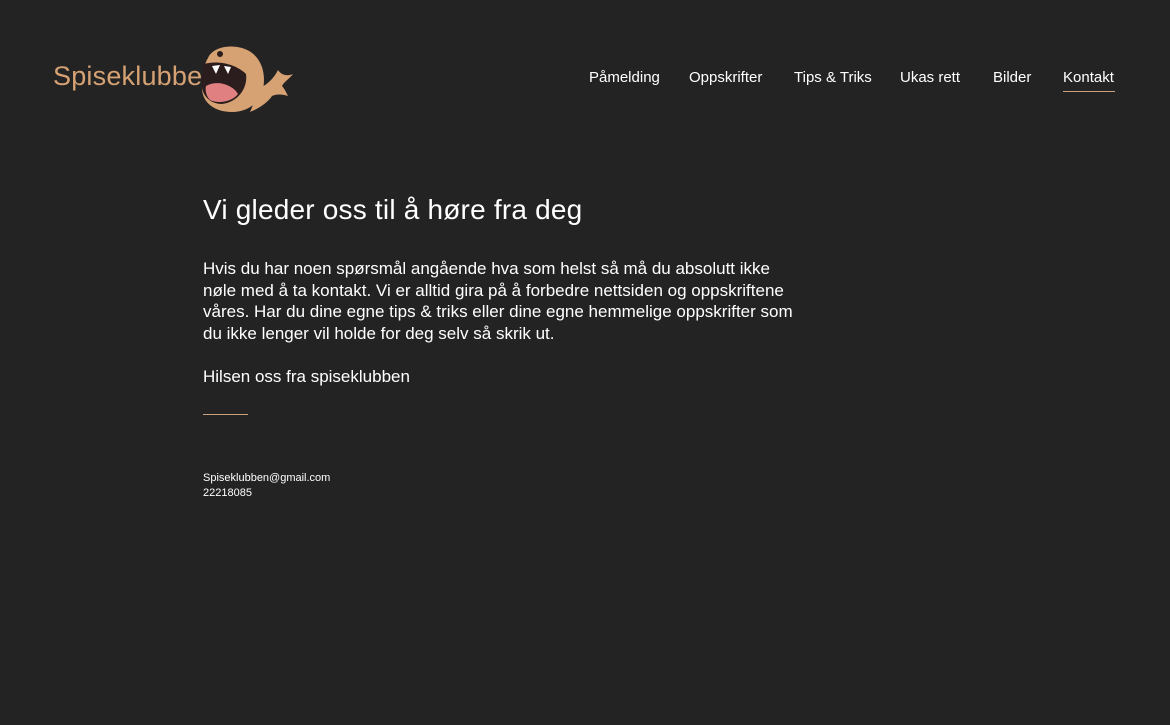 This screenshot has height=725, width=1170. I want to click on contact-info: Spiseklubben@gmail.com 22218085, so click(503, 486).